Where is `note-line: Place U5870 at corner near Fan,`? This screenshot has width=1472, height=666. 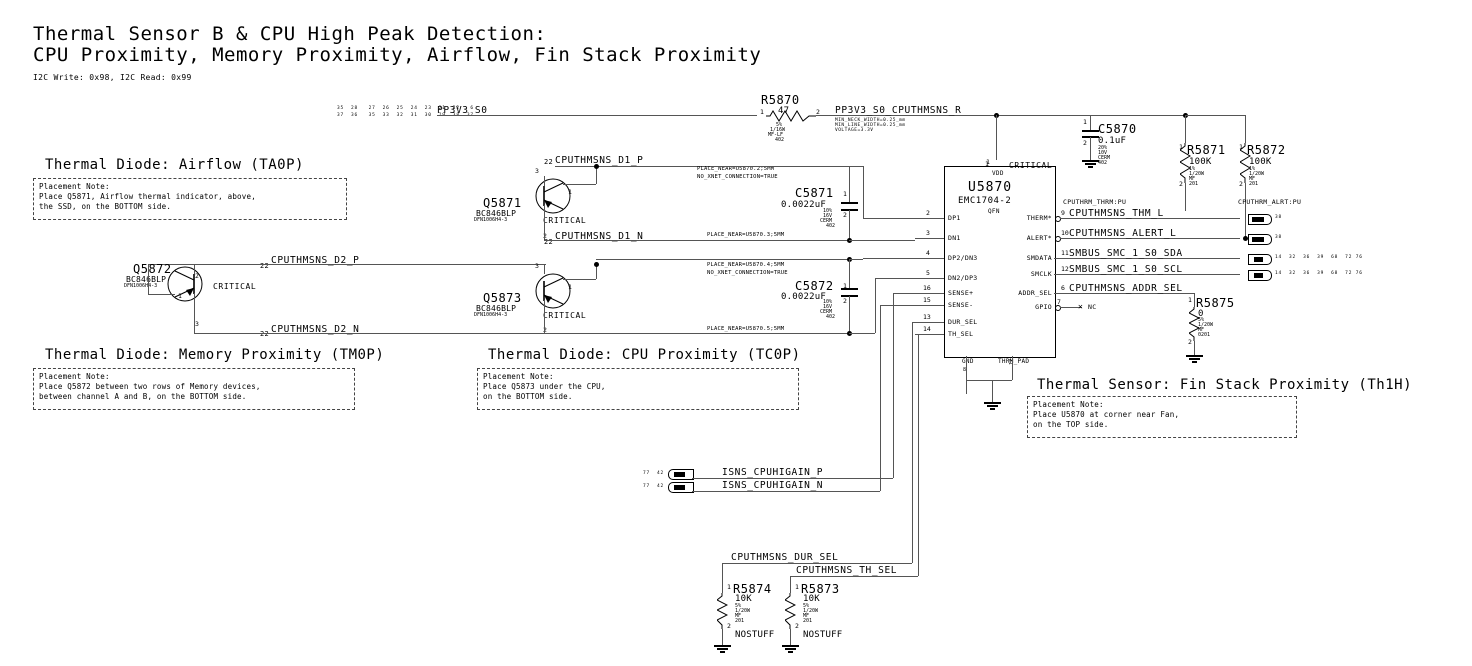
note-line: Place U5870 at corner near Fan, is located at coordinates (1106, 414).